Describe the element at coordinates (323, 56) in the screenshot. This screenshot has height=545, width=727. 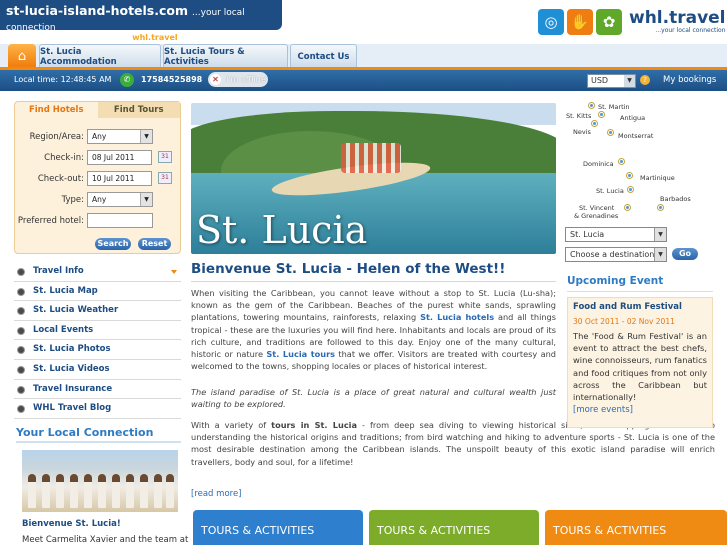
I see `tab-contact-us: Contact Us` at that location.